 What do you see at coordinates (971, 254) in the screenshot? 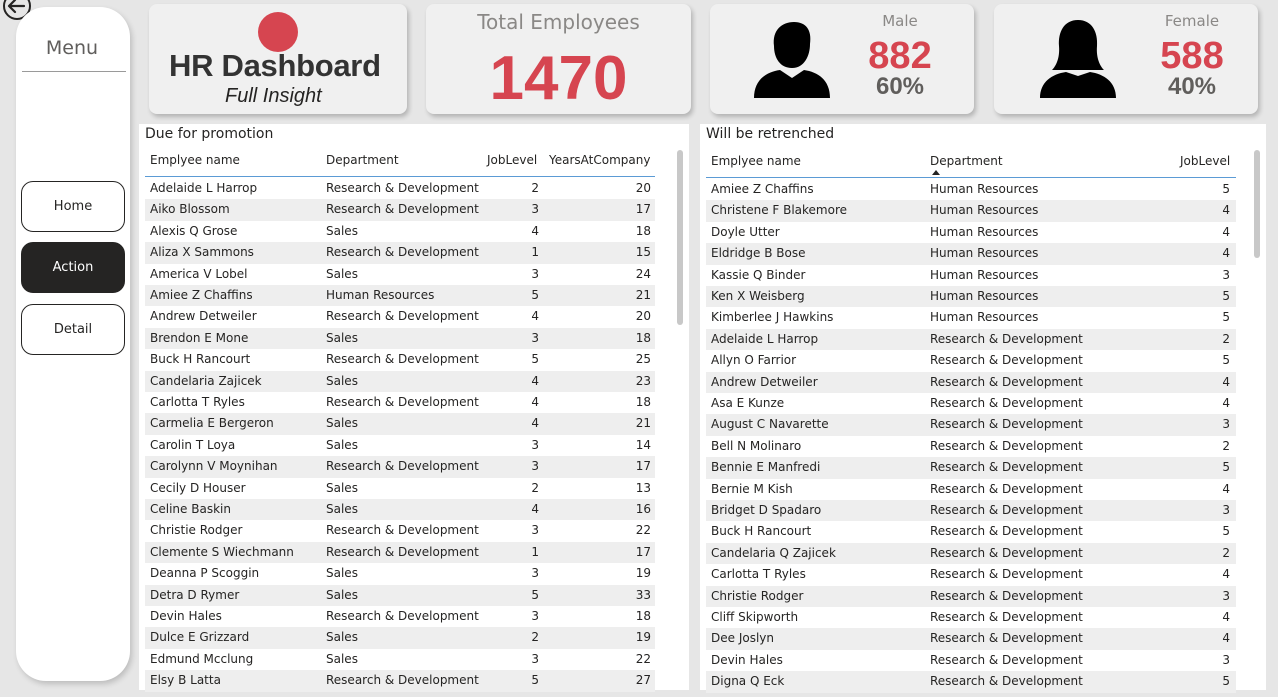
I see `table-row: Eldridge B Bose Human Resources 4` at bounding box center [971, 254].